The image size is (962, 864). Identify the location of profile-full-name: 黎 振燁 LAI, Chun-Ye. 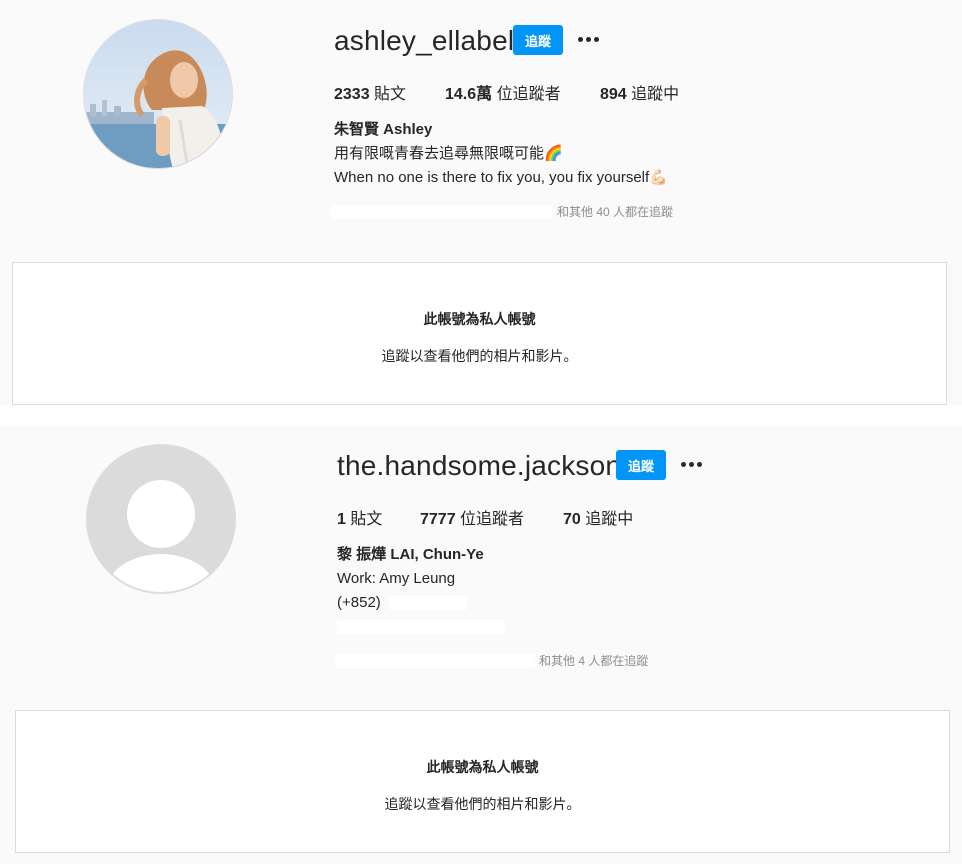
(410, 554).